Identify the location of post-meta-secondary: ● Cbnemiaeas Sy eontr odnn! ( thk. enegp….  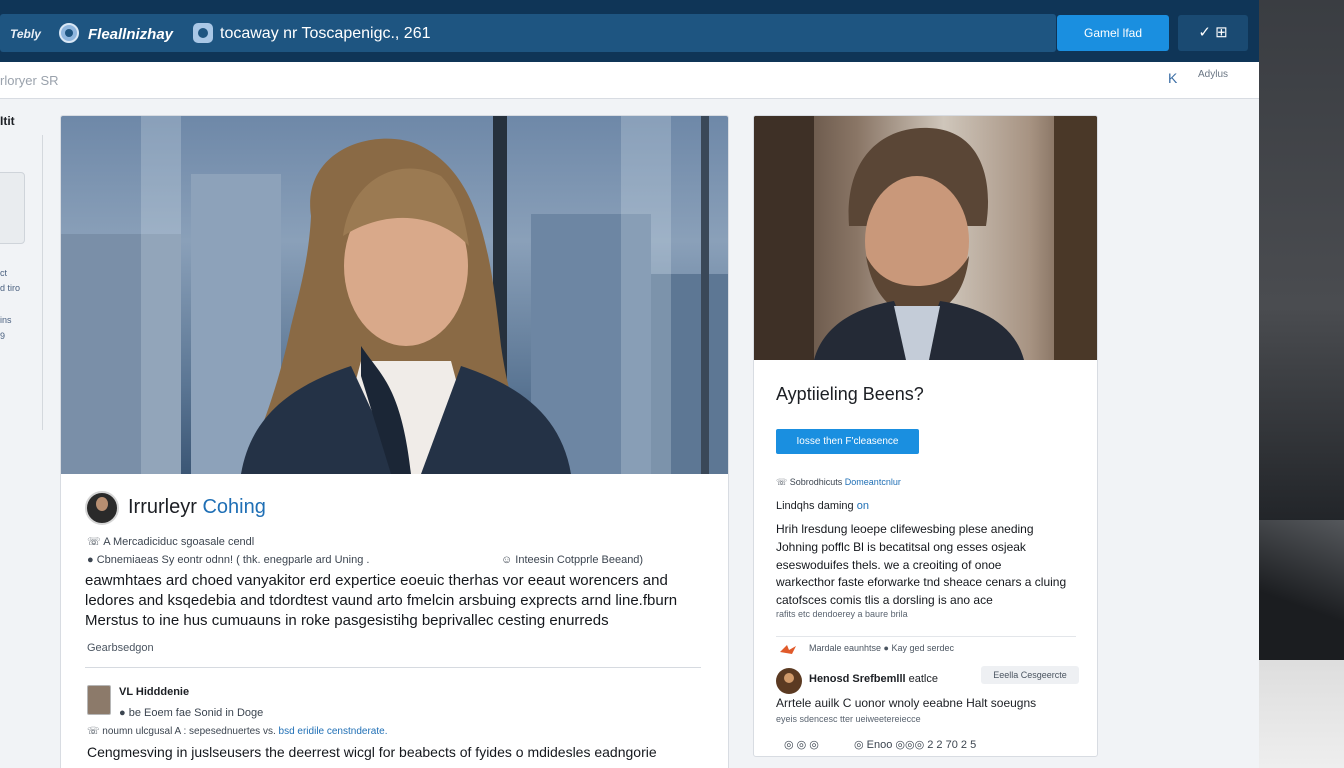
(228, 560).